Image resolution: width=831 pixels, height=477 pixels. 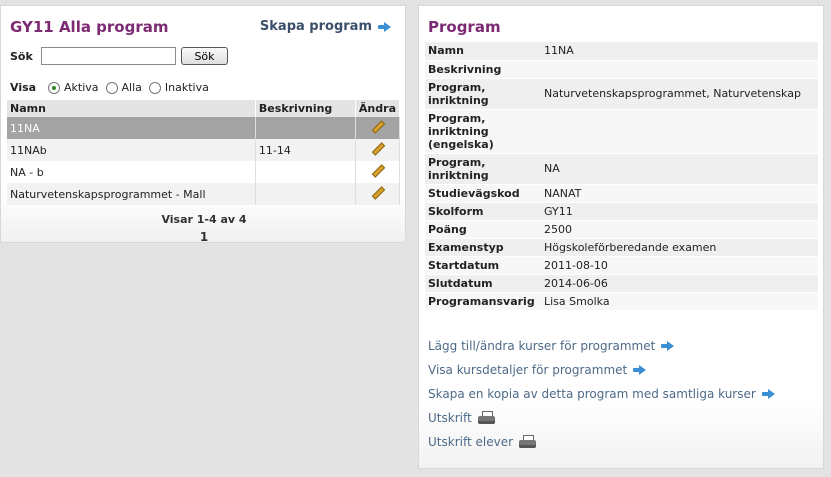 I want to click on row-description: 11-14, so click(x=305, y=150).